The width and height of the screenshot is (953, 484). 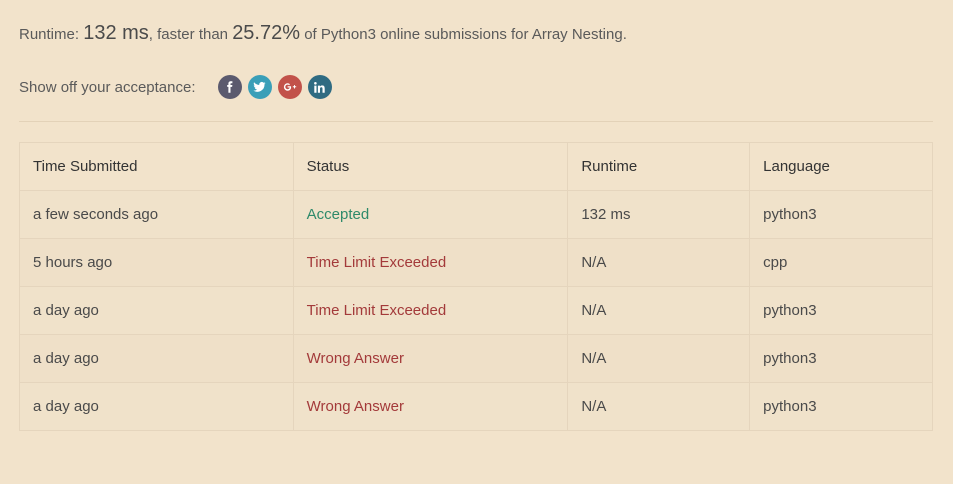 What do you see at coordinates (659, 166) in the screenshot?
I see `header-runtime: Runtime` at bounding box center [659, 166].